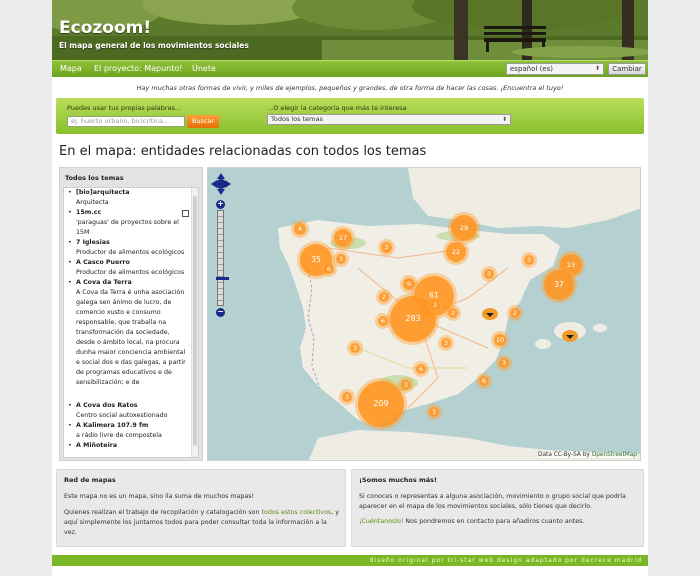 The image size is (700, 576). Describe the element at coordinates (343, 238) in the screenshot. I see `map-cluster: 17` at that location.